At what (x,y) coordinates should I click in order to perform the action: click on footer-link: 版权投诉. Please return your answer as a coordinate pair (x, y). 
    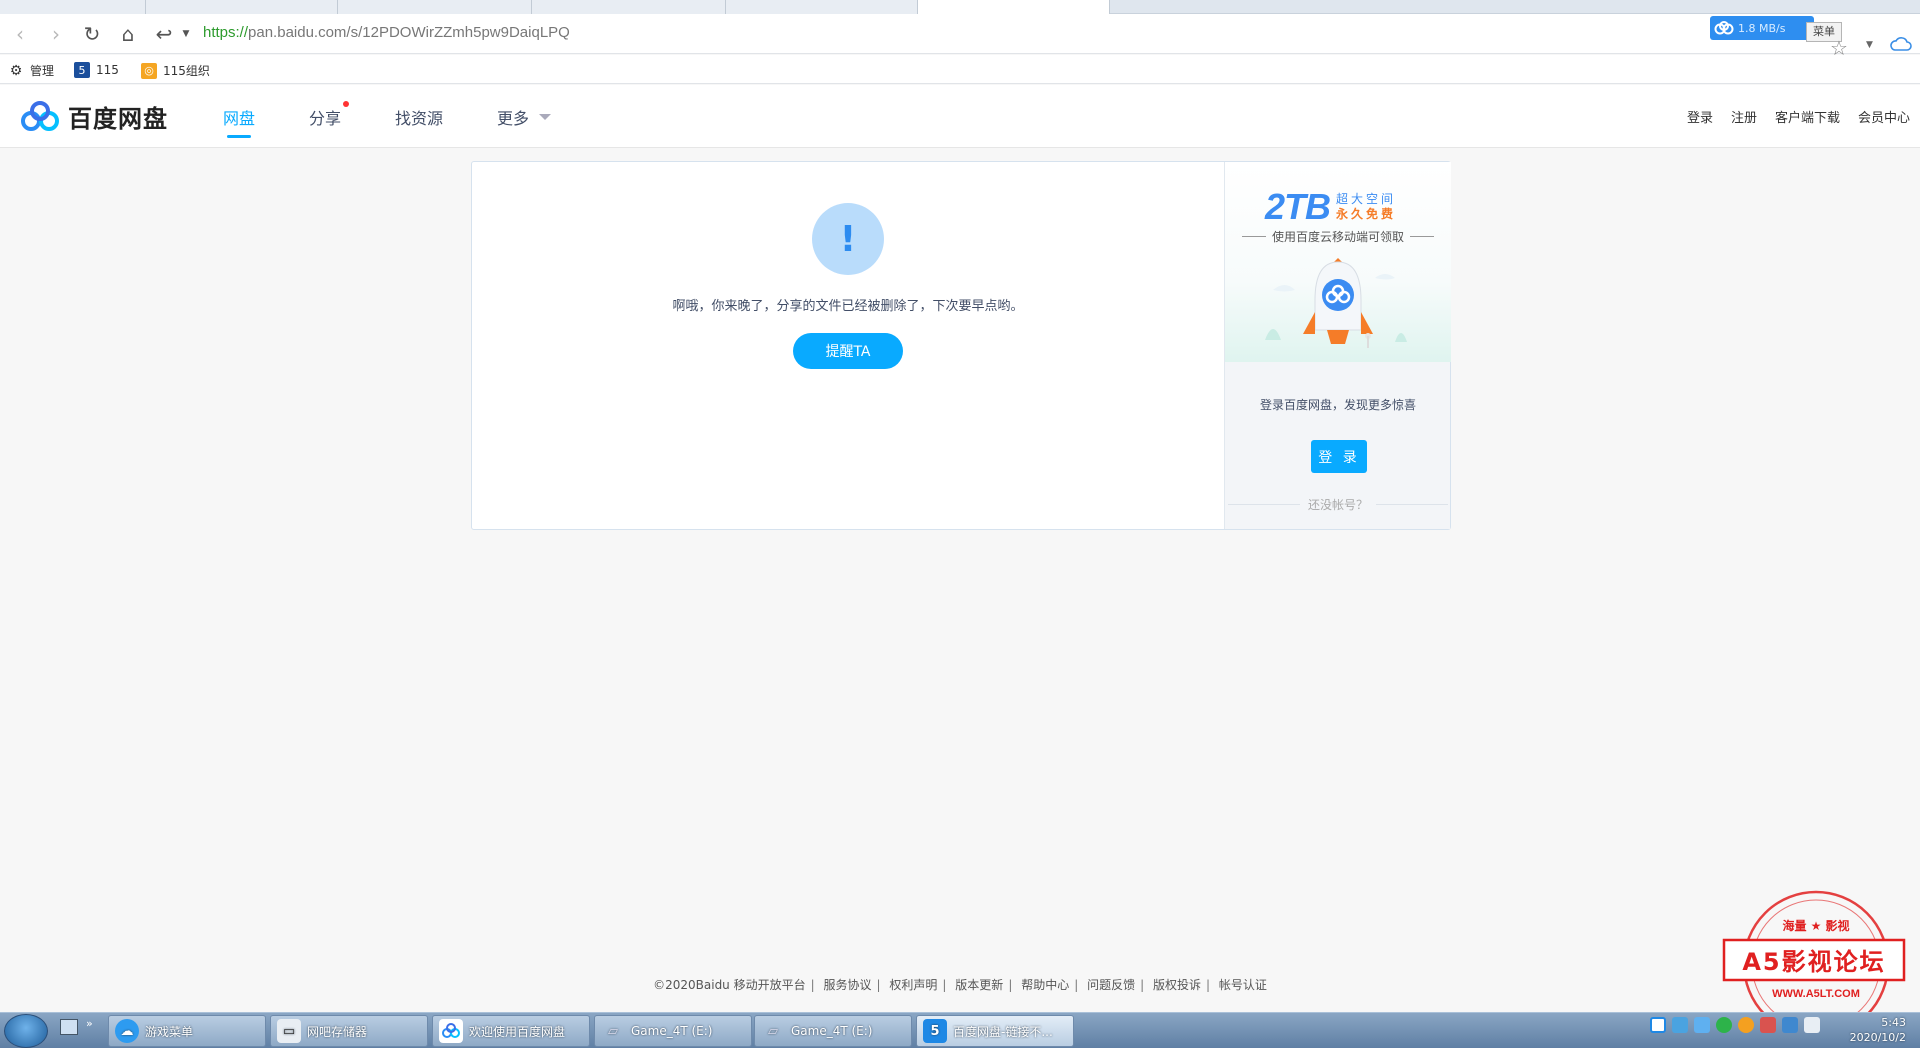
    Looking at the image, I should click on (1177, 985).